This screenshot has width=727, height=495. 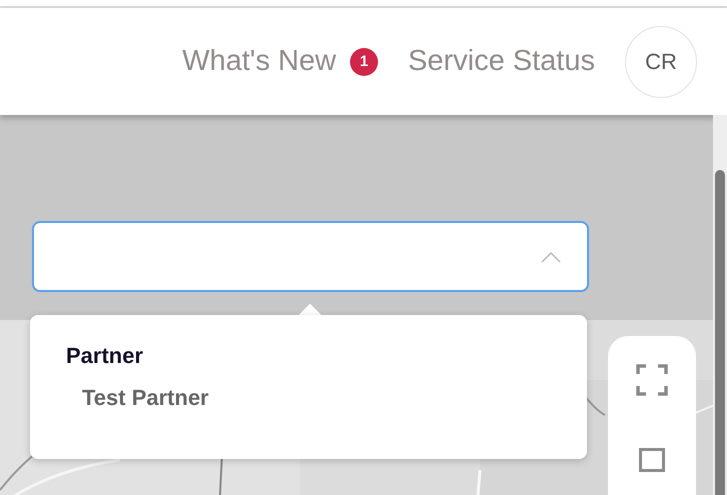 What do you see at coordinates (105, 356) in the screenshot?
I see `group-heading: Partner` at bounding box center [105, 356].